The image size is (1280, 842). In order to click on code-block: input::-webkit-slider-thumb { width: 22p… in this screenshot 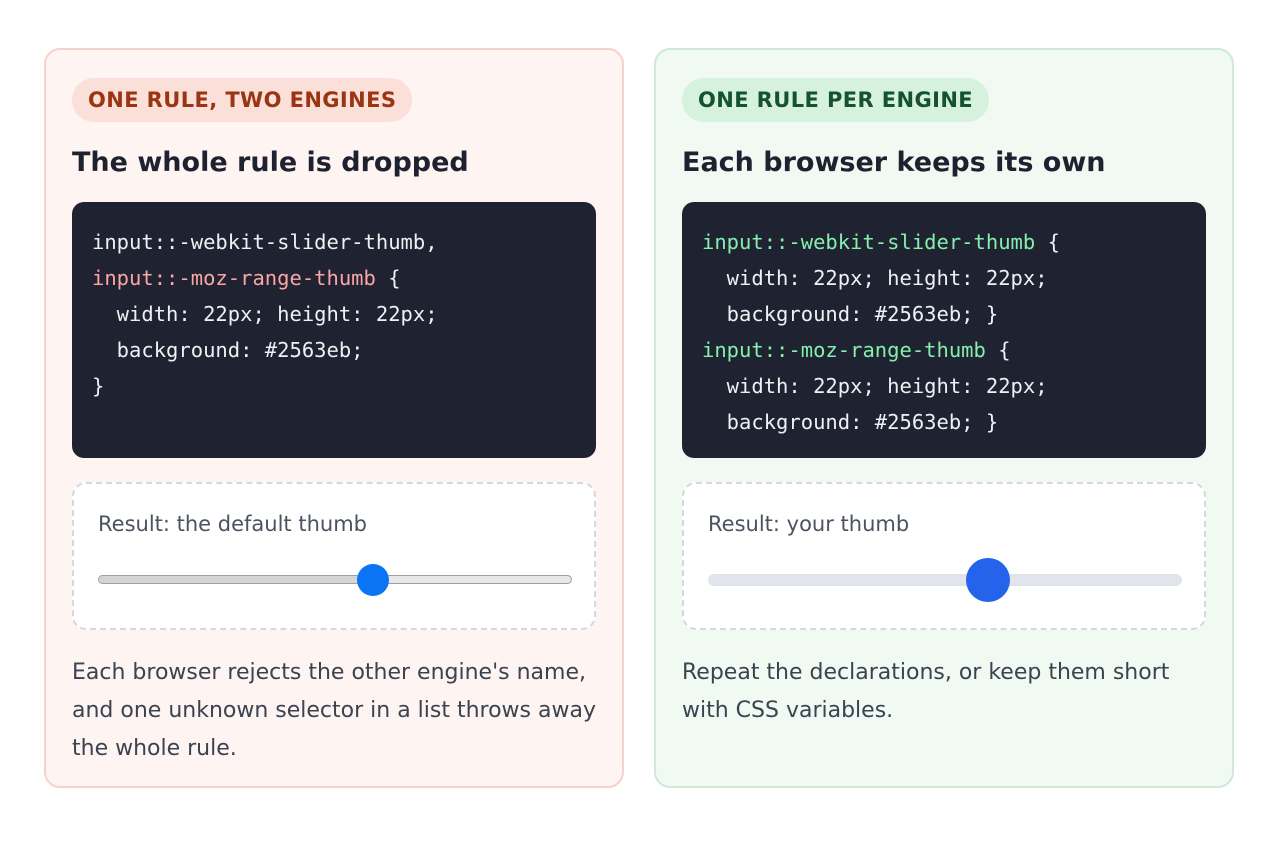, I will do `click(944, 330)`.